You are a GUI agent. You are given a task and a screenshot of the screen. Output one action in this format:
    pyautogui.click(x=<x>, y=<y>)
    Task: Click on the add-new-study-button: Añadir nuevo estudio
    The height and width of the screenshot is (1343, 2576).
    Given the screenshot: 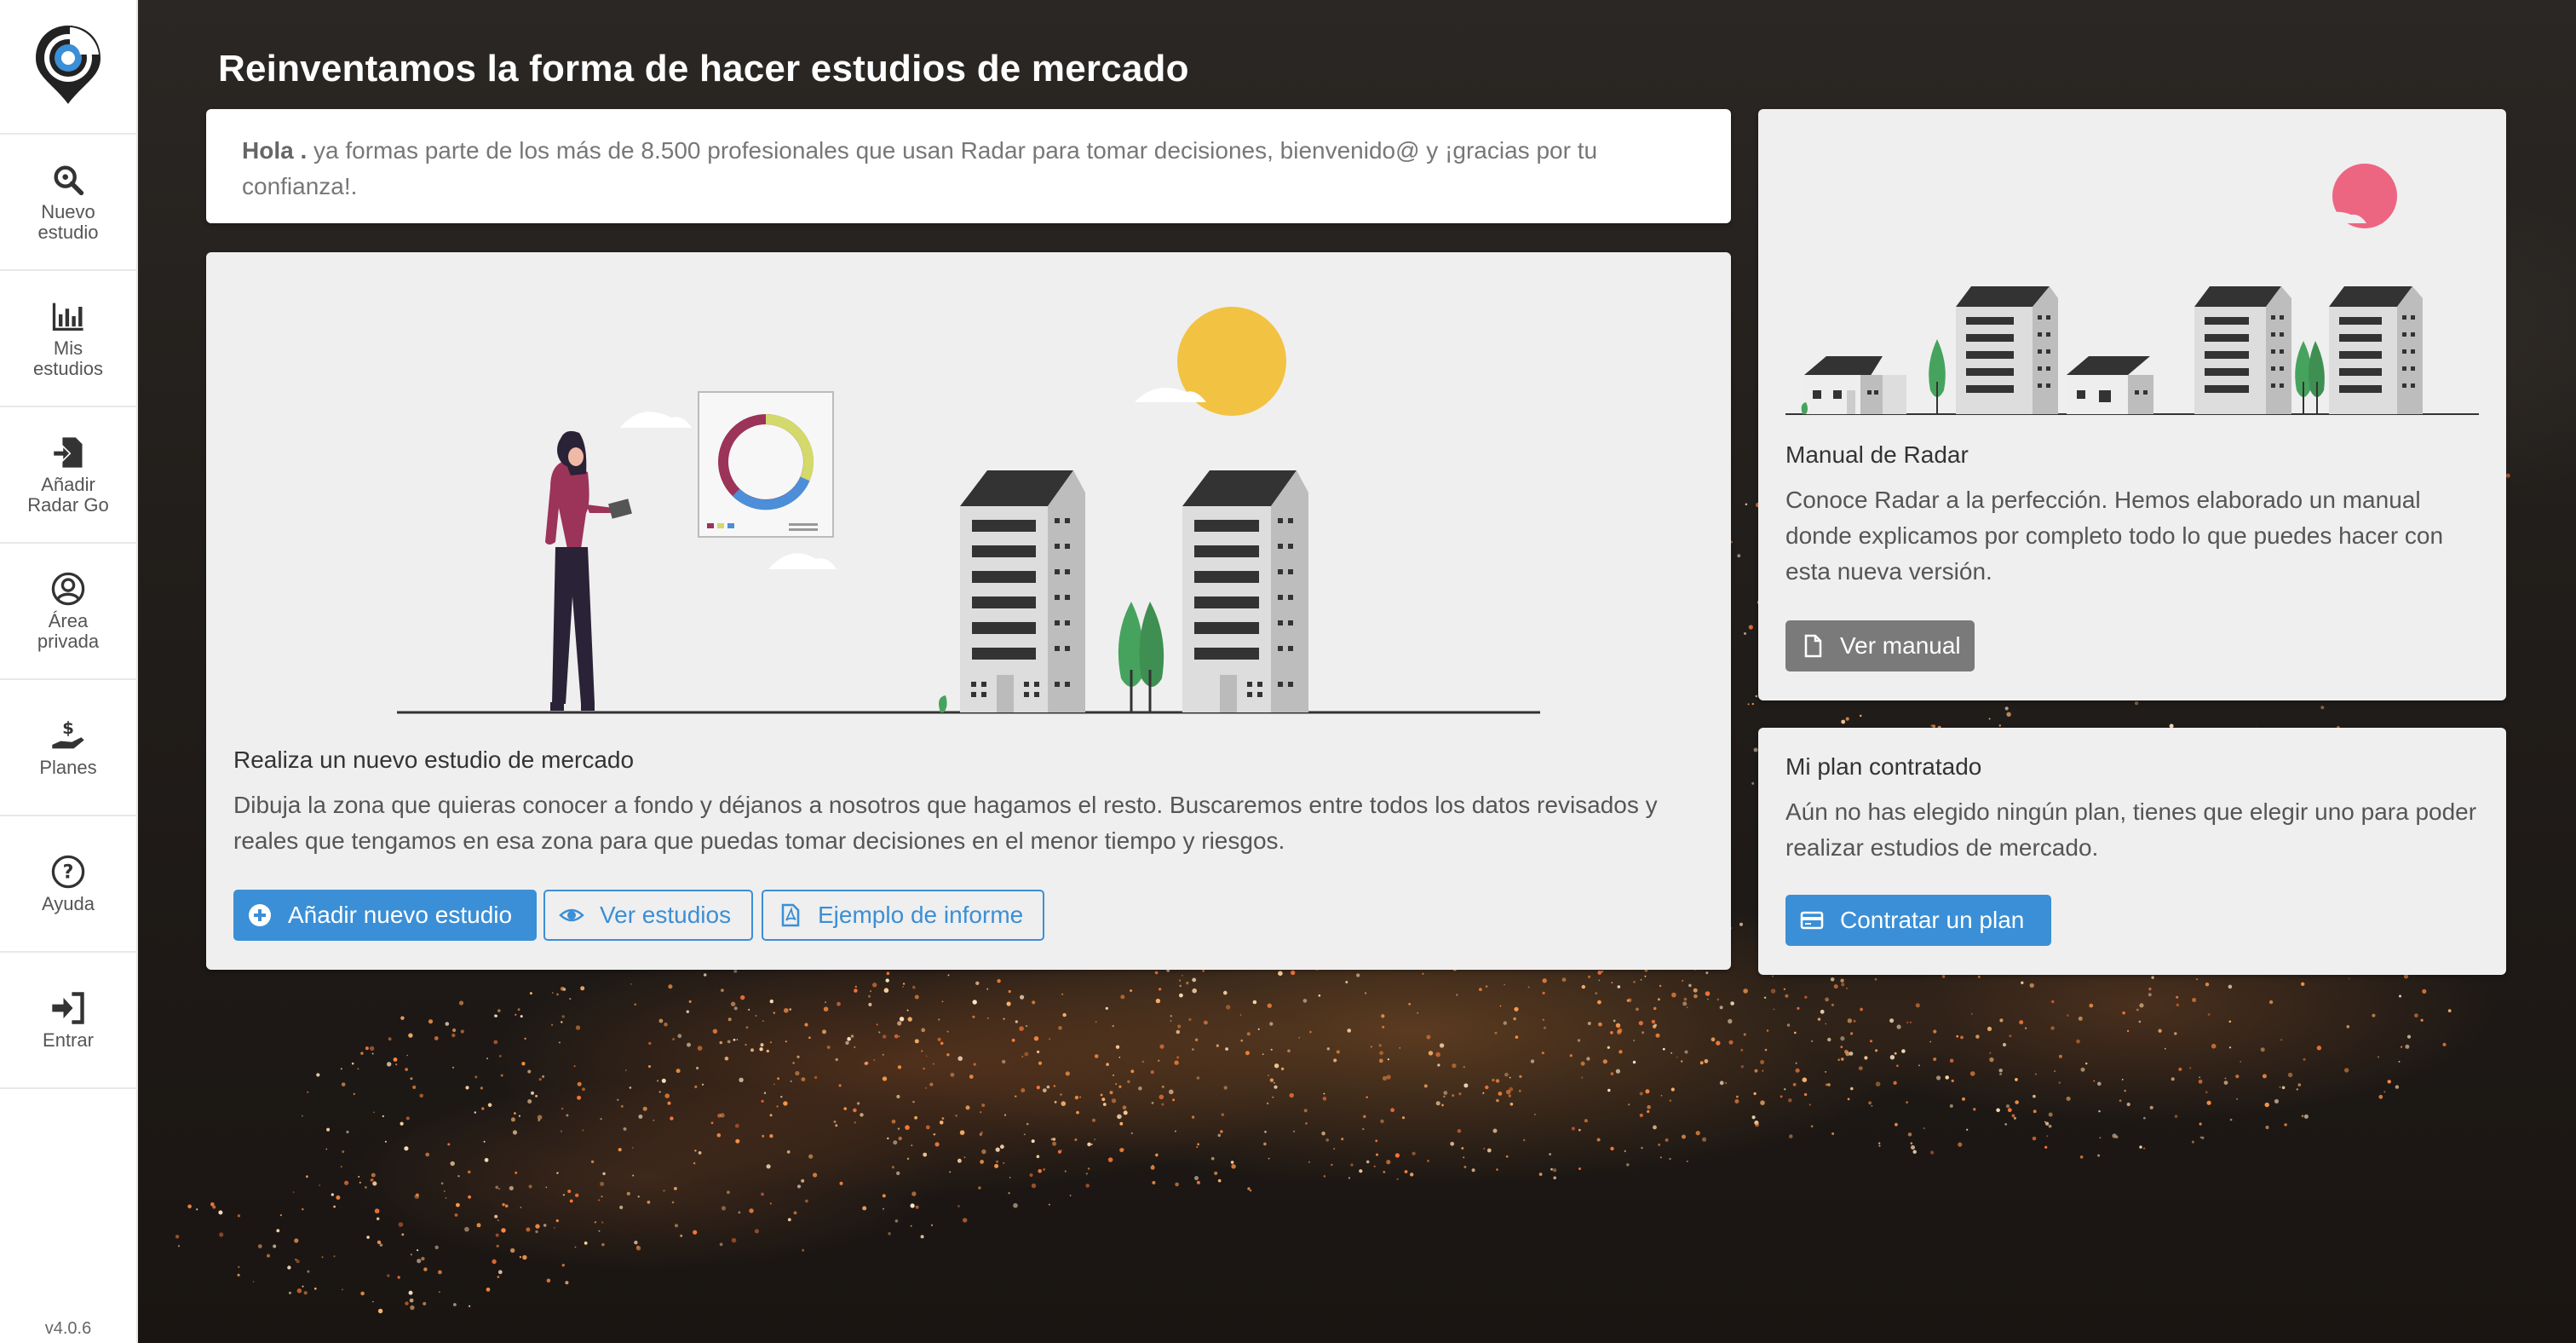 What is the action you would take?
    pyautogui.click(x=385, y=915)
    